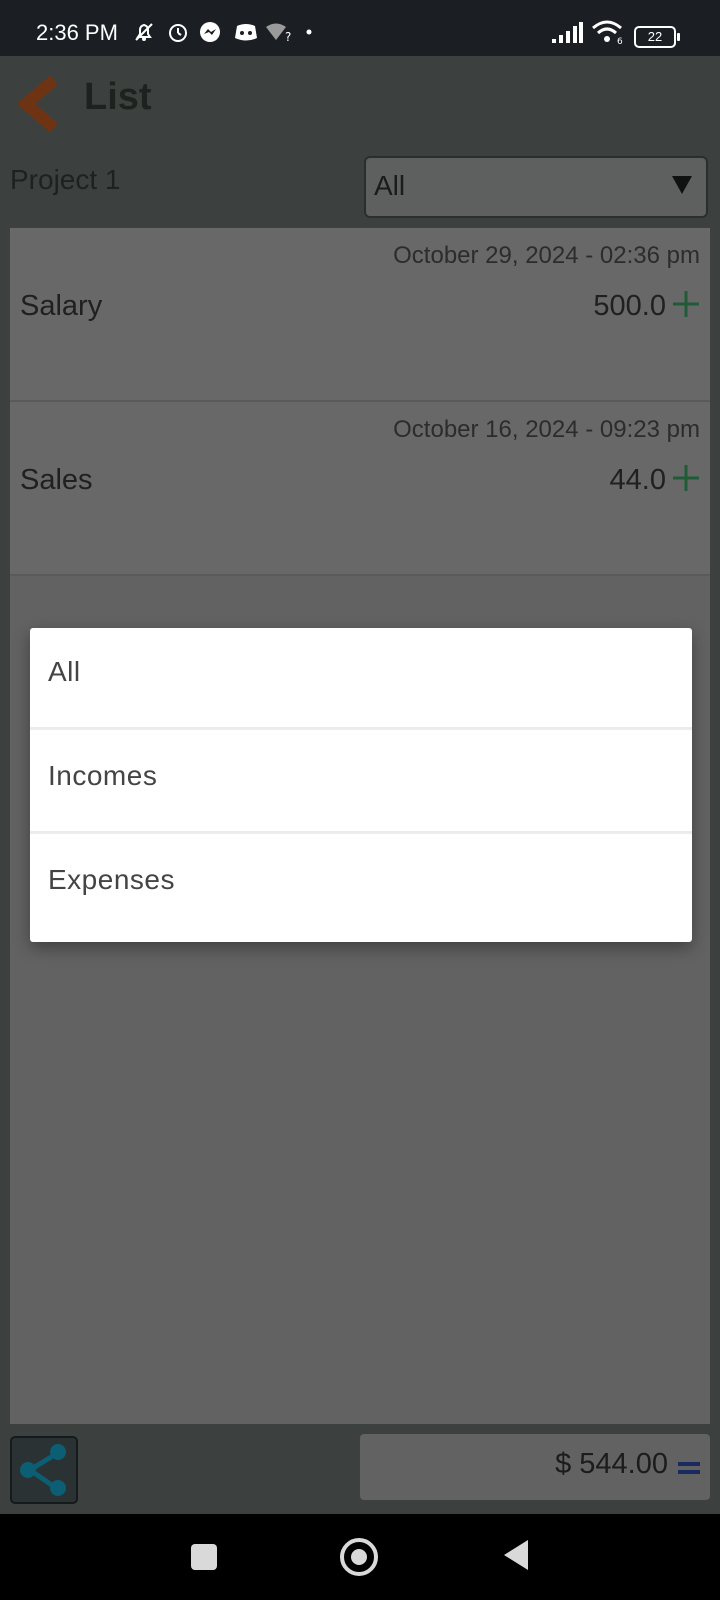  What do you see at coordinates (40, 104) in the screenshot?
I see `chevron-left-icon` at bounding box center [40, 104].